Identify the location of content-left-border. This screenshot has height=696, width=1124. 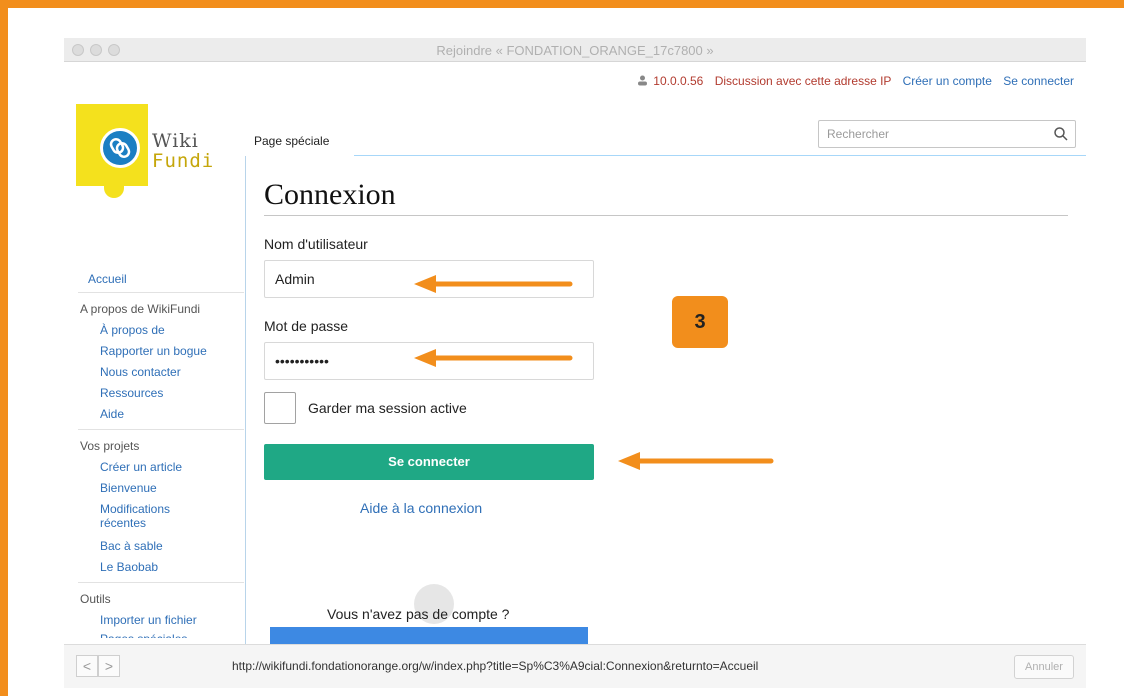
(245, 400).